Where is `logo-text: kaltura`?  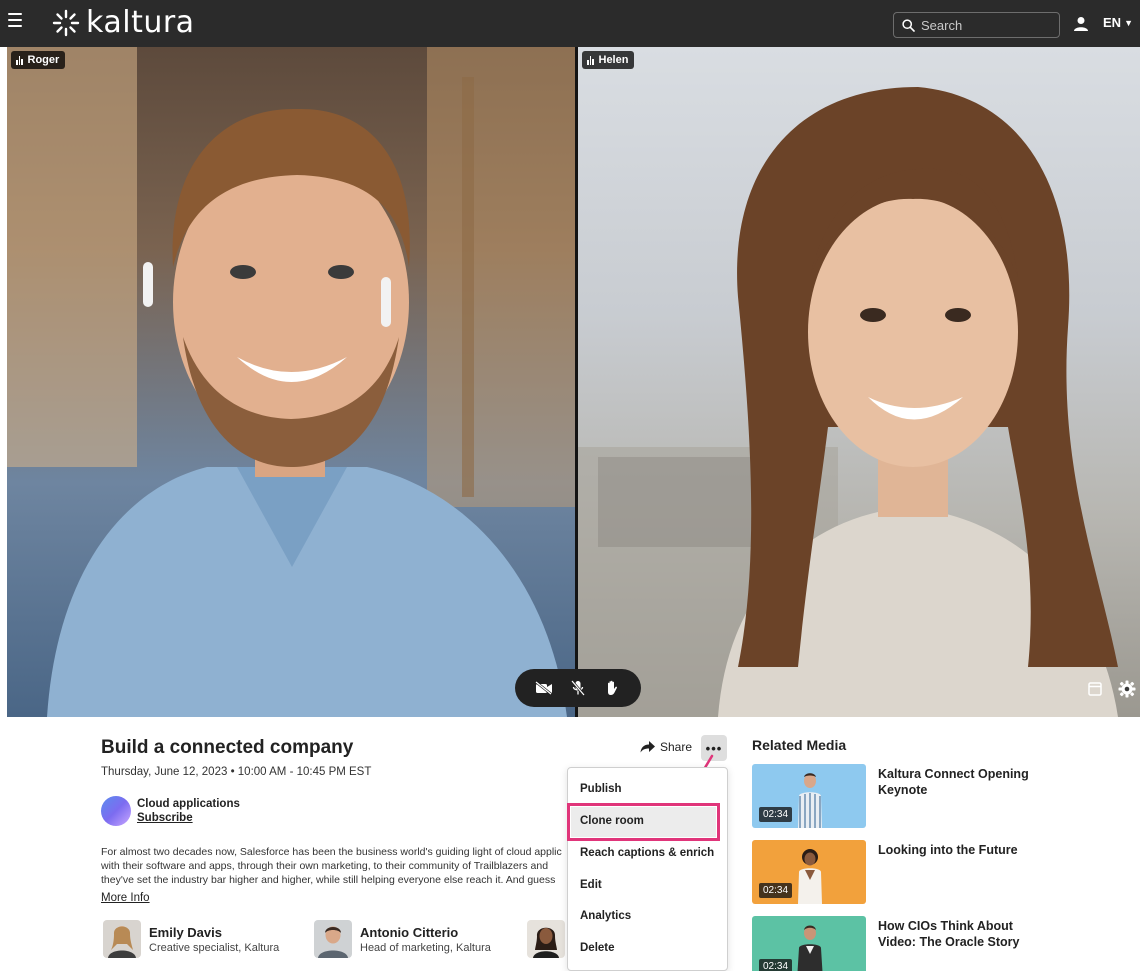
logo-text: kaltura is located at coordinates (140, 22).